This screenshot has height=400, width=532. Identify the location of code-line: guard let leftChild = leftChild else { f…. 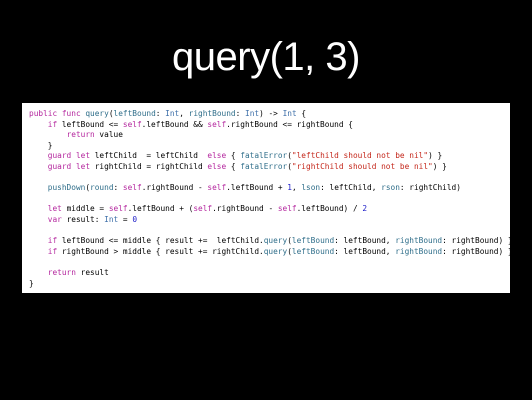
(269, 156).